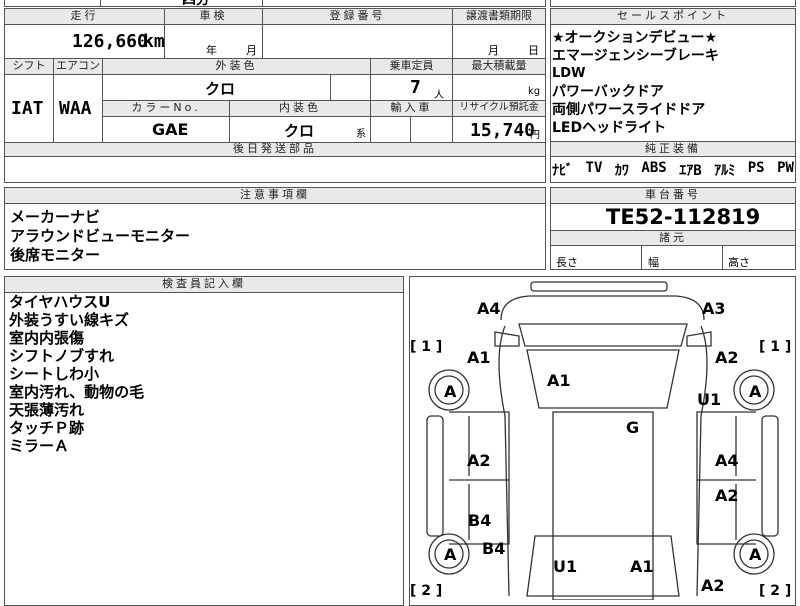 Image resolution: width=800 pixels, height=606 pixels. I want to click on height-label: 高さ, so click(739, 262).